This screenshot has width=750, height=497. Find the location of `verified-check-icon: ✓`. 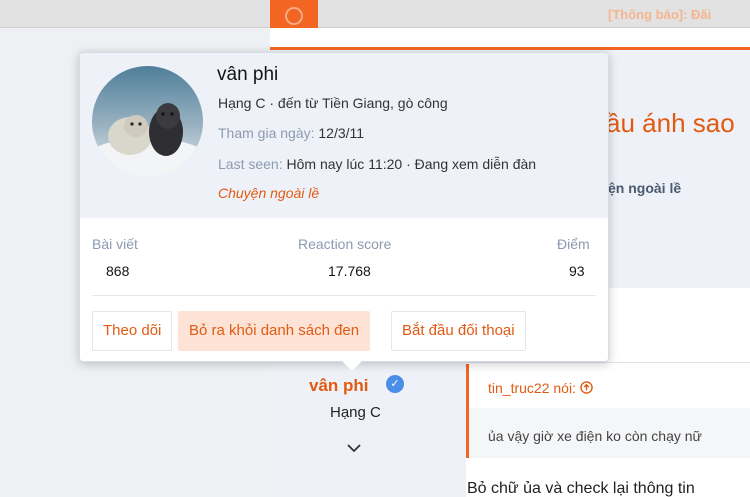

verified-check-icon: ✓ is located at coordinates (395, 384).